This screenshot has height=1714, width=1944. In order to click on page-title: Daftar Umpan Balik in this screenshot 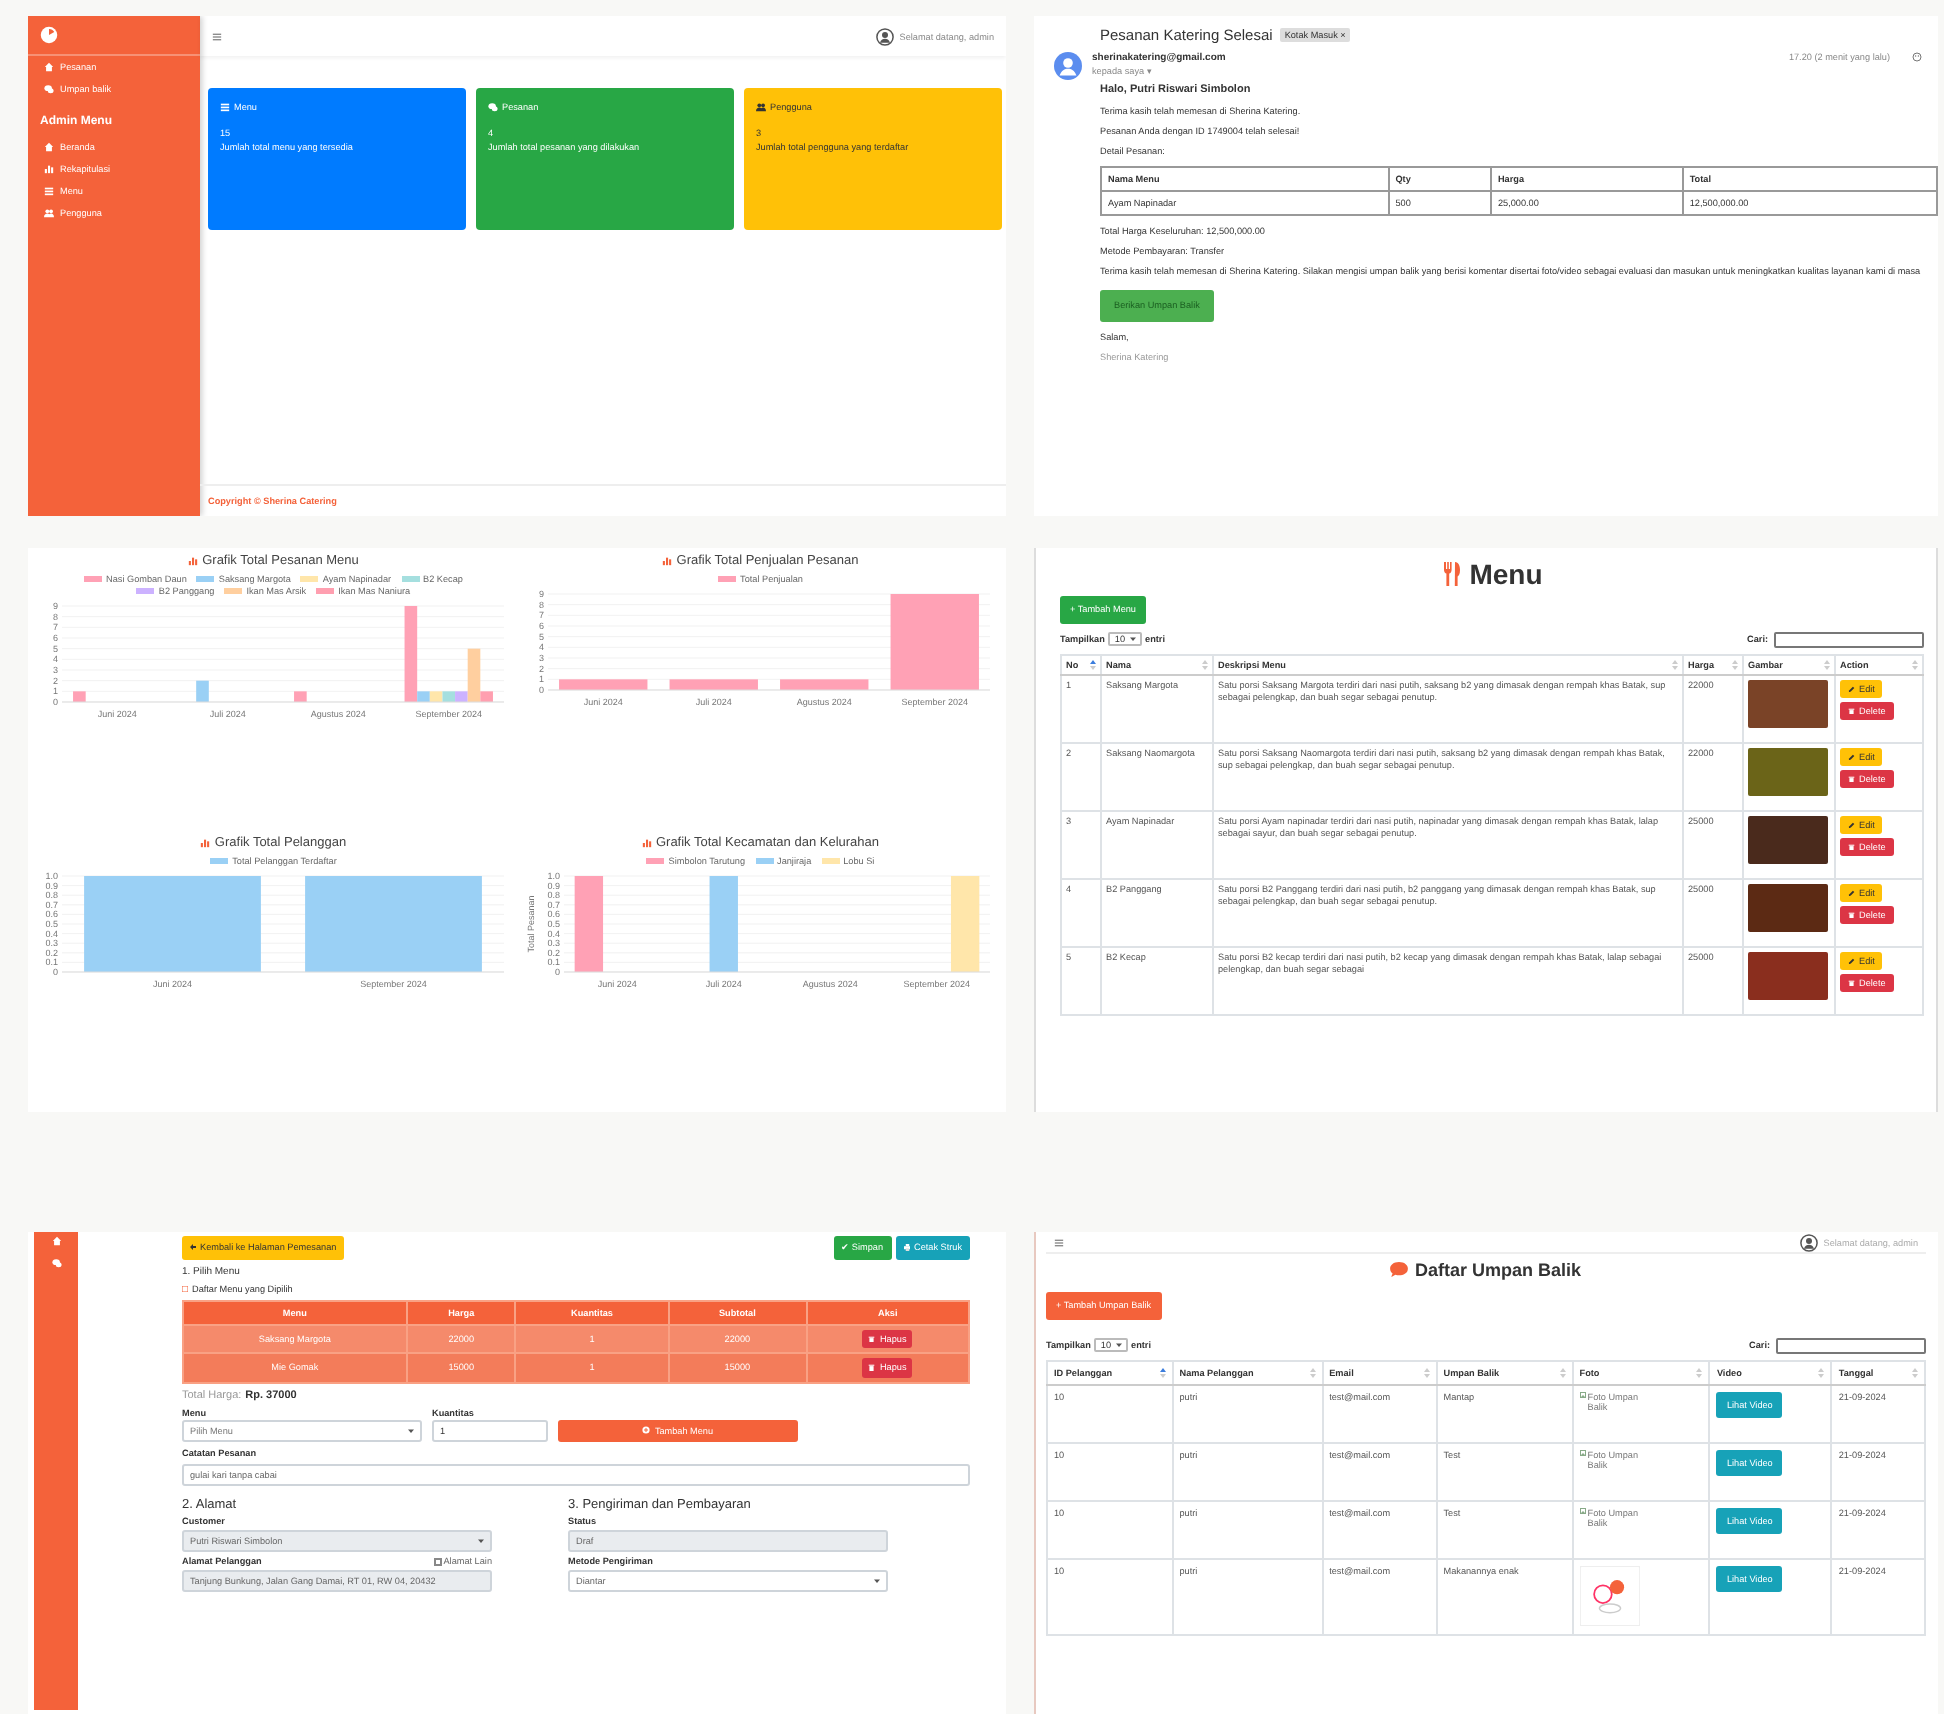, I will do `click(1498, 1270)`.